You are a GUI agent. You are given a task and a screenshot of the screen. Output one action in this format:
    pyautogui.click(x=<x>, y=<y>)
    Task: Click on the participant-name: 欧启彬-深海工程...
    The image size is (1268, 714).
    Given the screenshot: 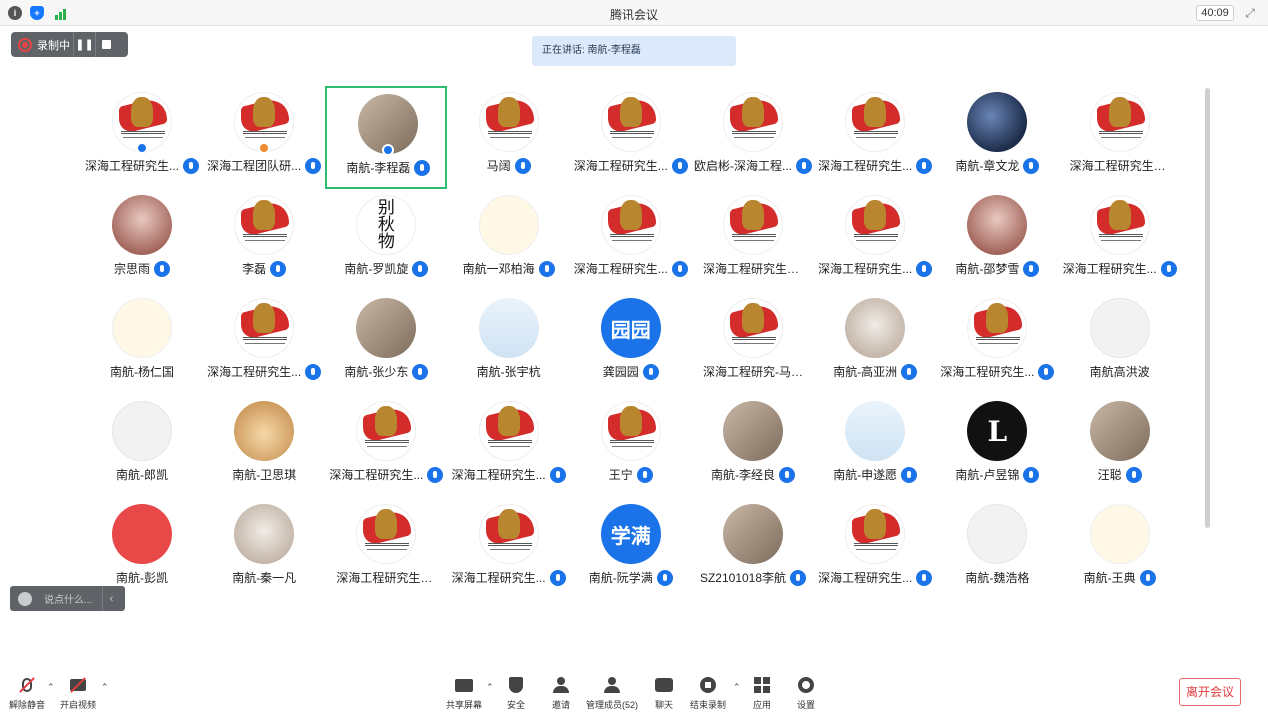 What is the action you would take?
    pyautogui.click(x=743, y=166)
    